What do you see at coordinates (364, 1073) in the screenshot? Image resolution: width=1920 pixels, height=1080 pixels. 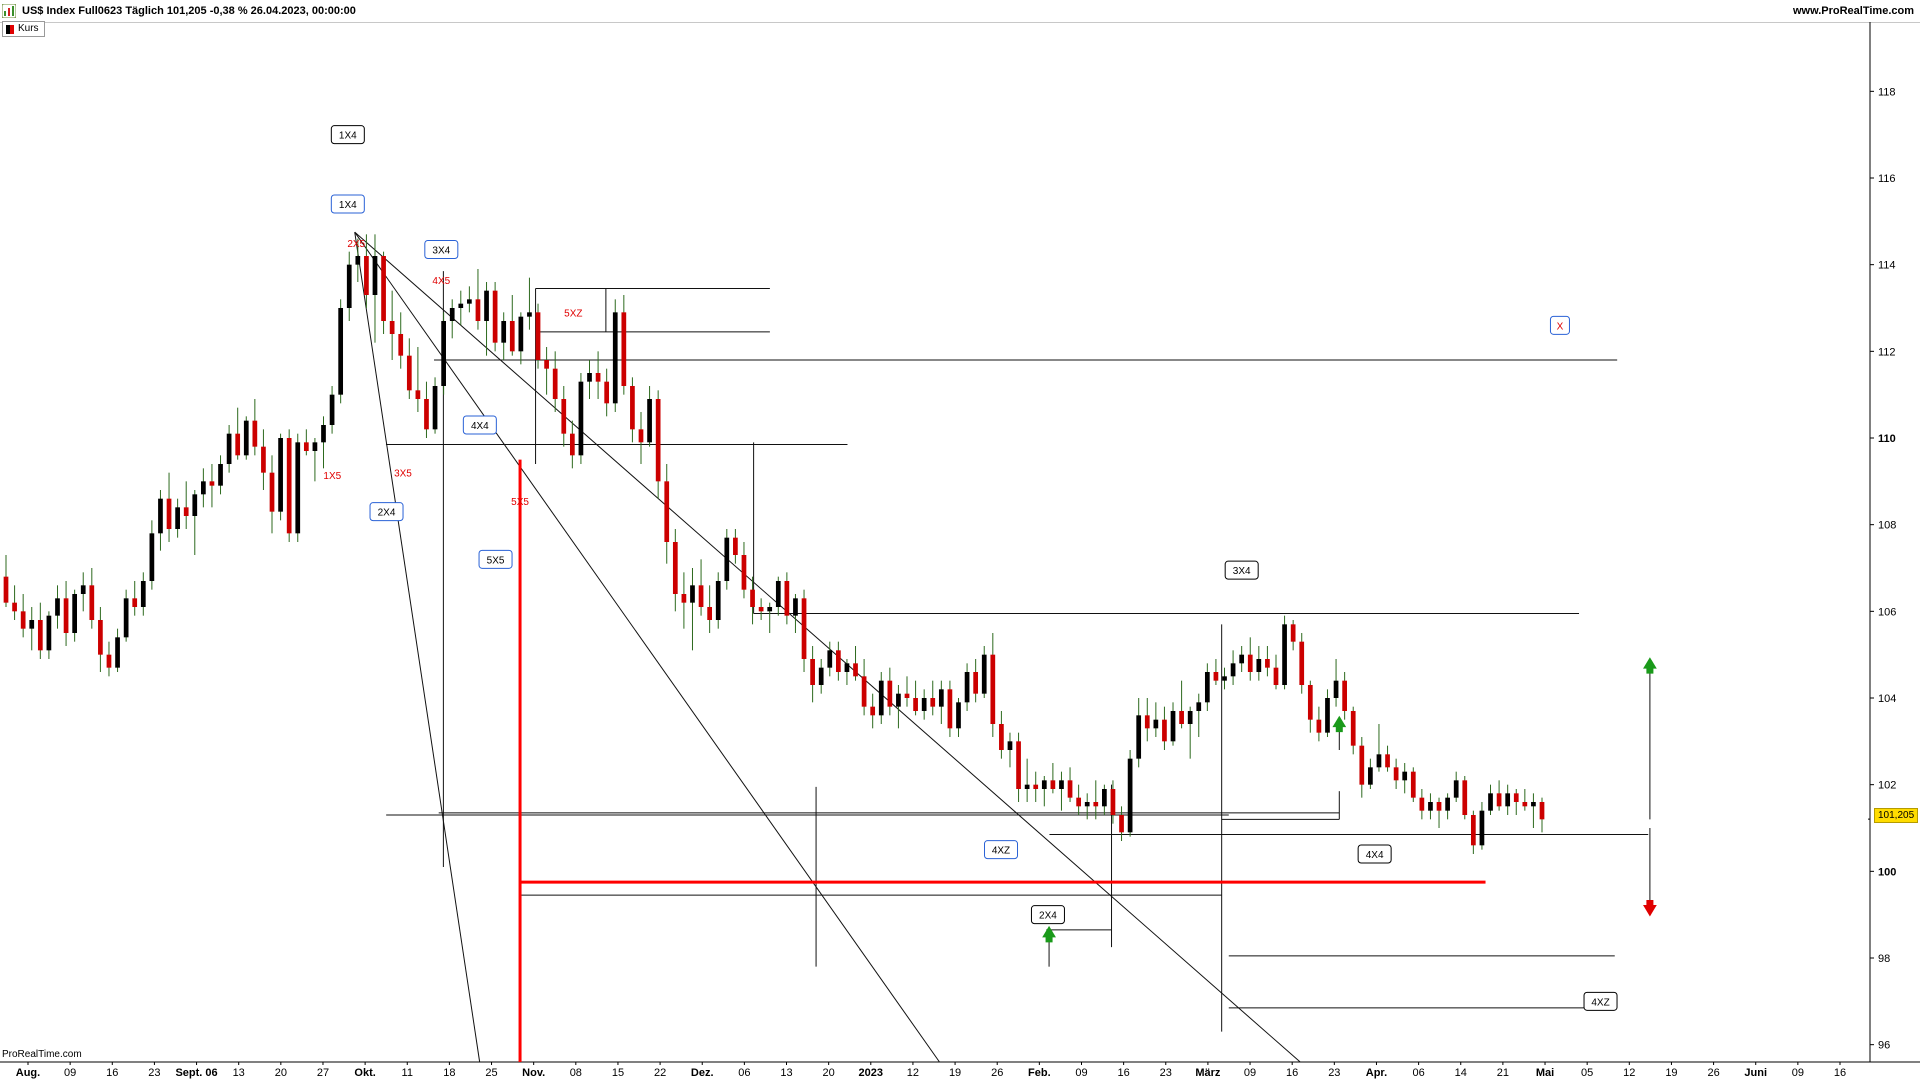 I see `x-tick-label: Okt.` at bounding box center [364, 1073].